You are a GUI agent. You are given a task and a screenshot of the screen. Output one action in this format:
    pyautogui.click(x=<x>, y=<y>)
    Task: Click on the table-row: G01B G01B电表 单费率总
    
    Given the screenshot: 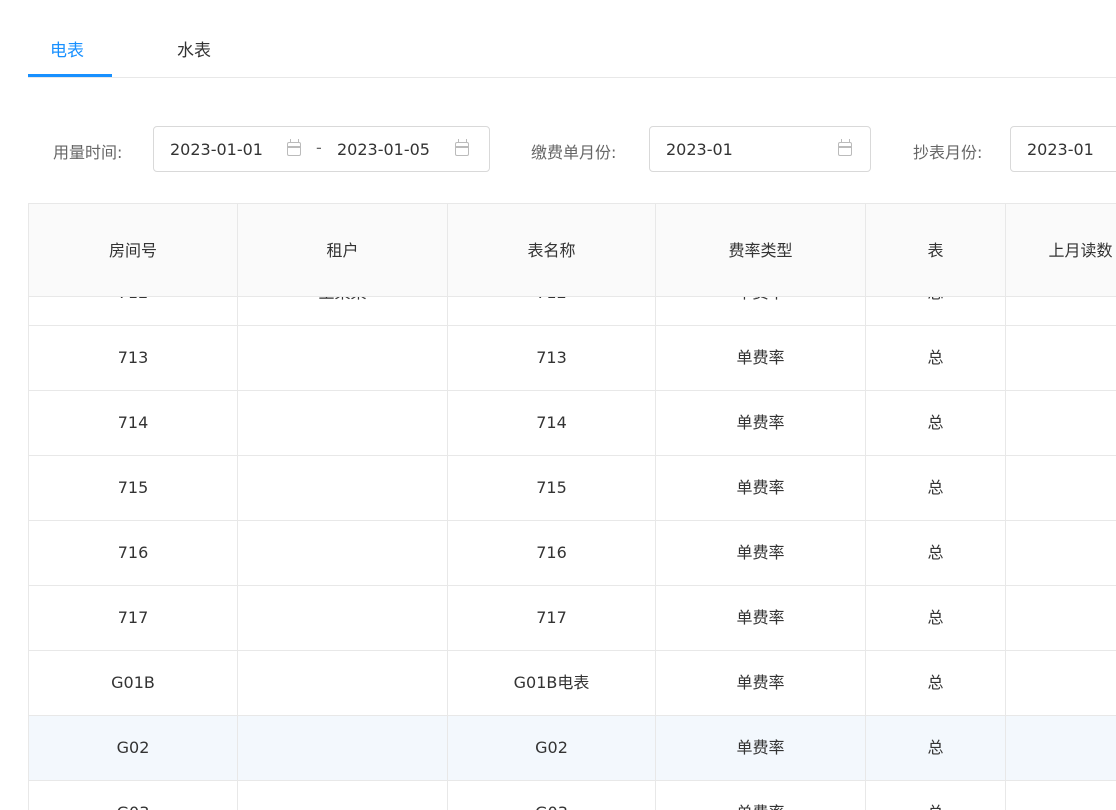 What is the action you would take?
    pyautogui.click(x=572, y=683)
    